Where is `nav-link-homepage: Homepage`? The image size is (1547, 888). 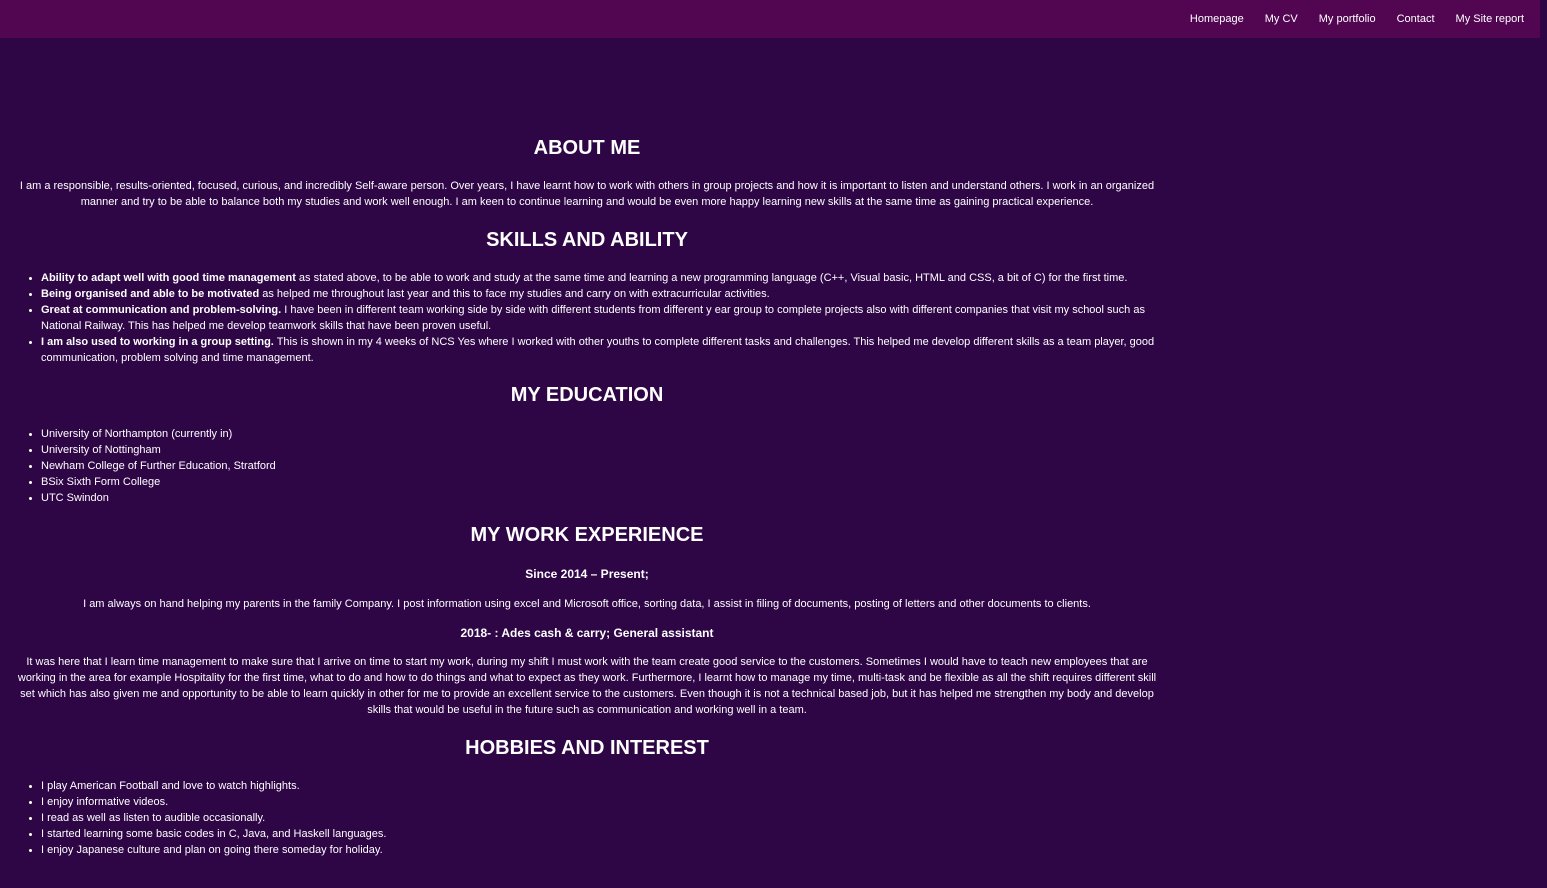
nav-link-homepage: Homepage is located at coordinates (1217, 19).